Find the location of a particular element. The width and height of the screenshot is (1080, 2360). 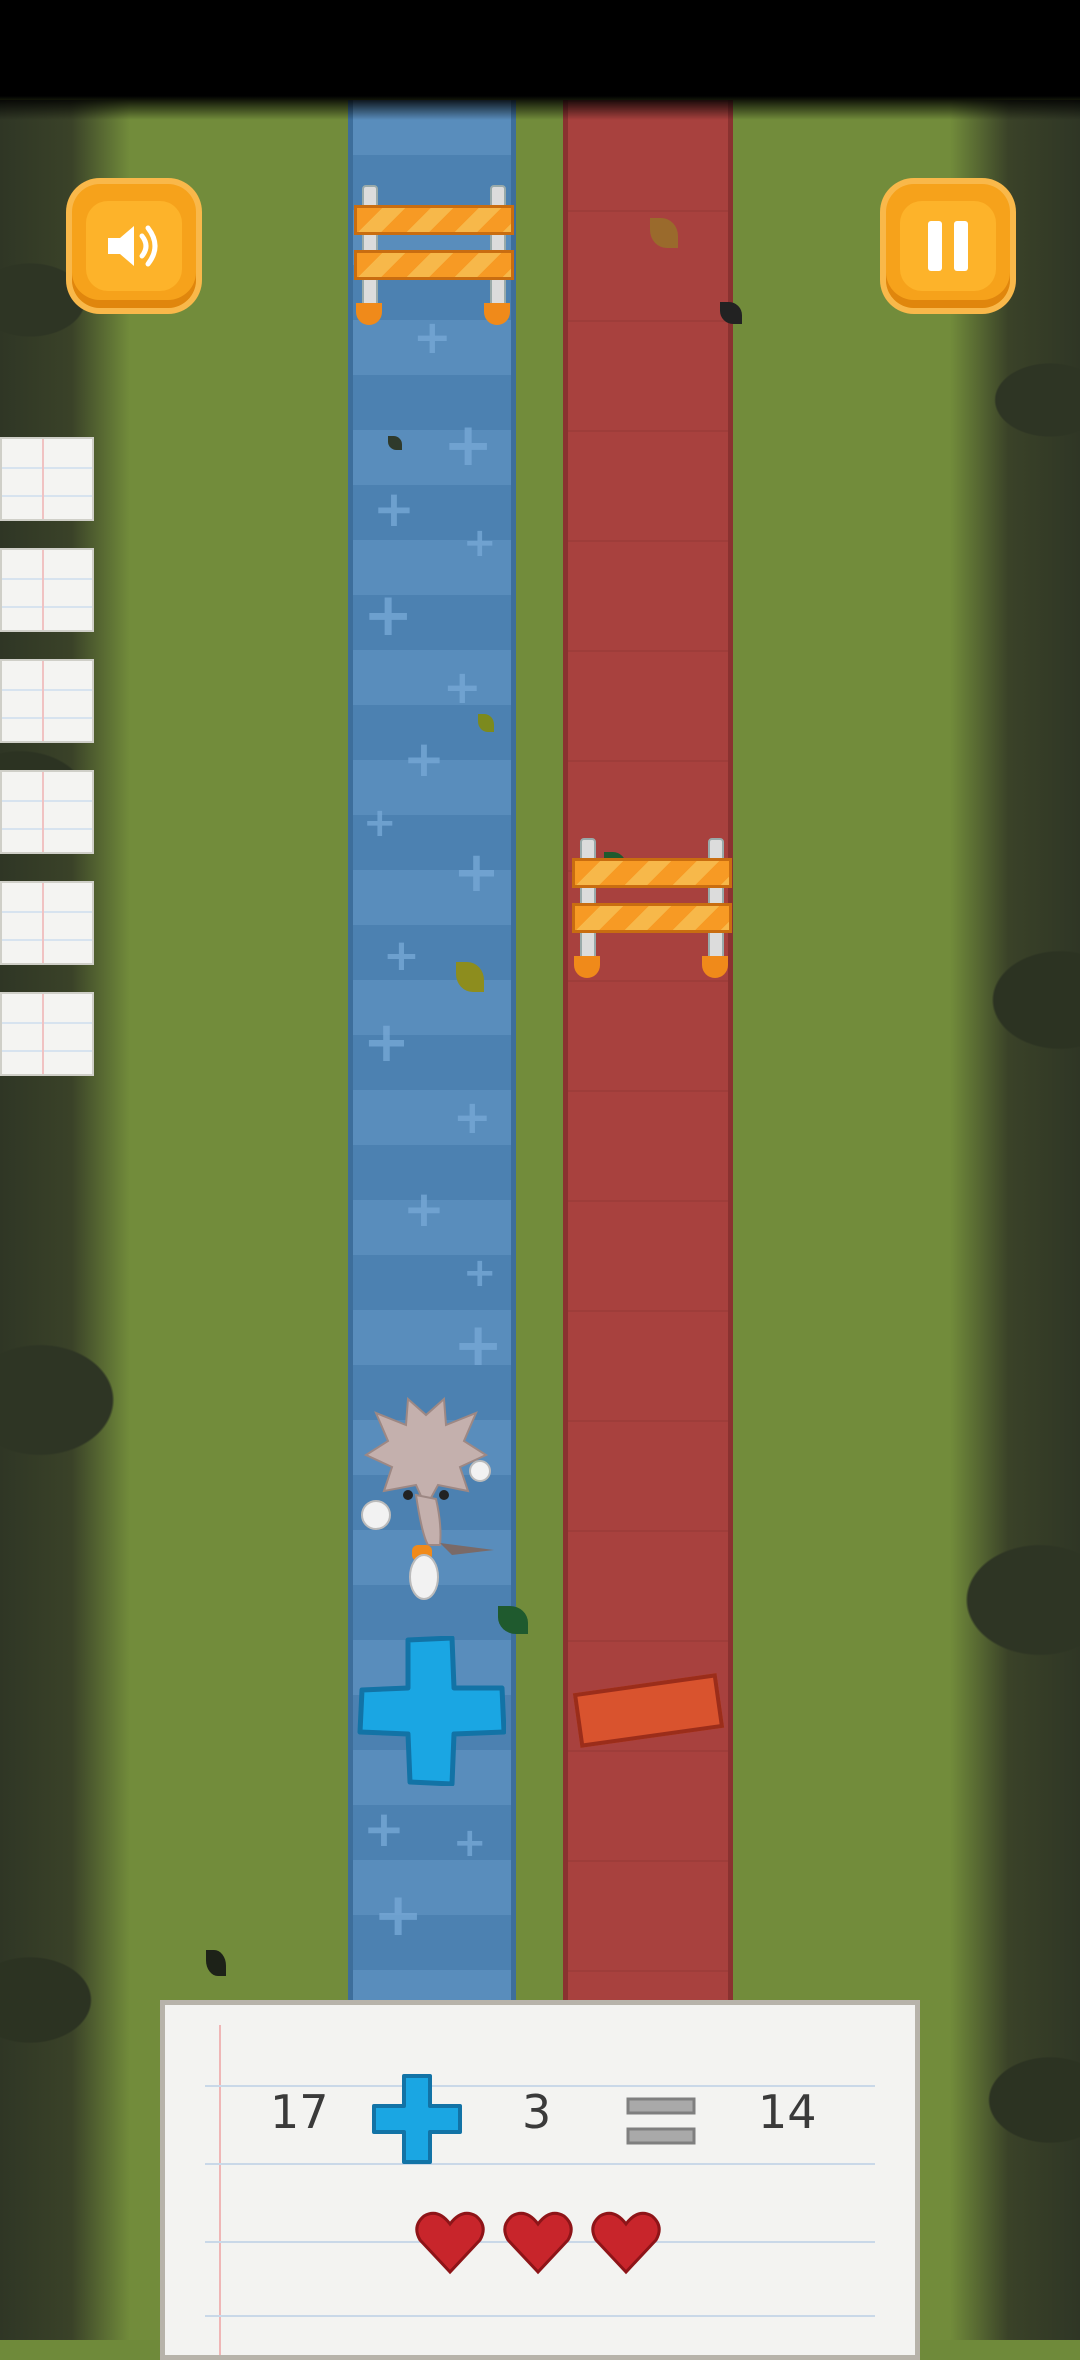

equals-icon is located at coordinates (661, 2121).